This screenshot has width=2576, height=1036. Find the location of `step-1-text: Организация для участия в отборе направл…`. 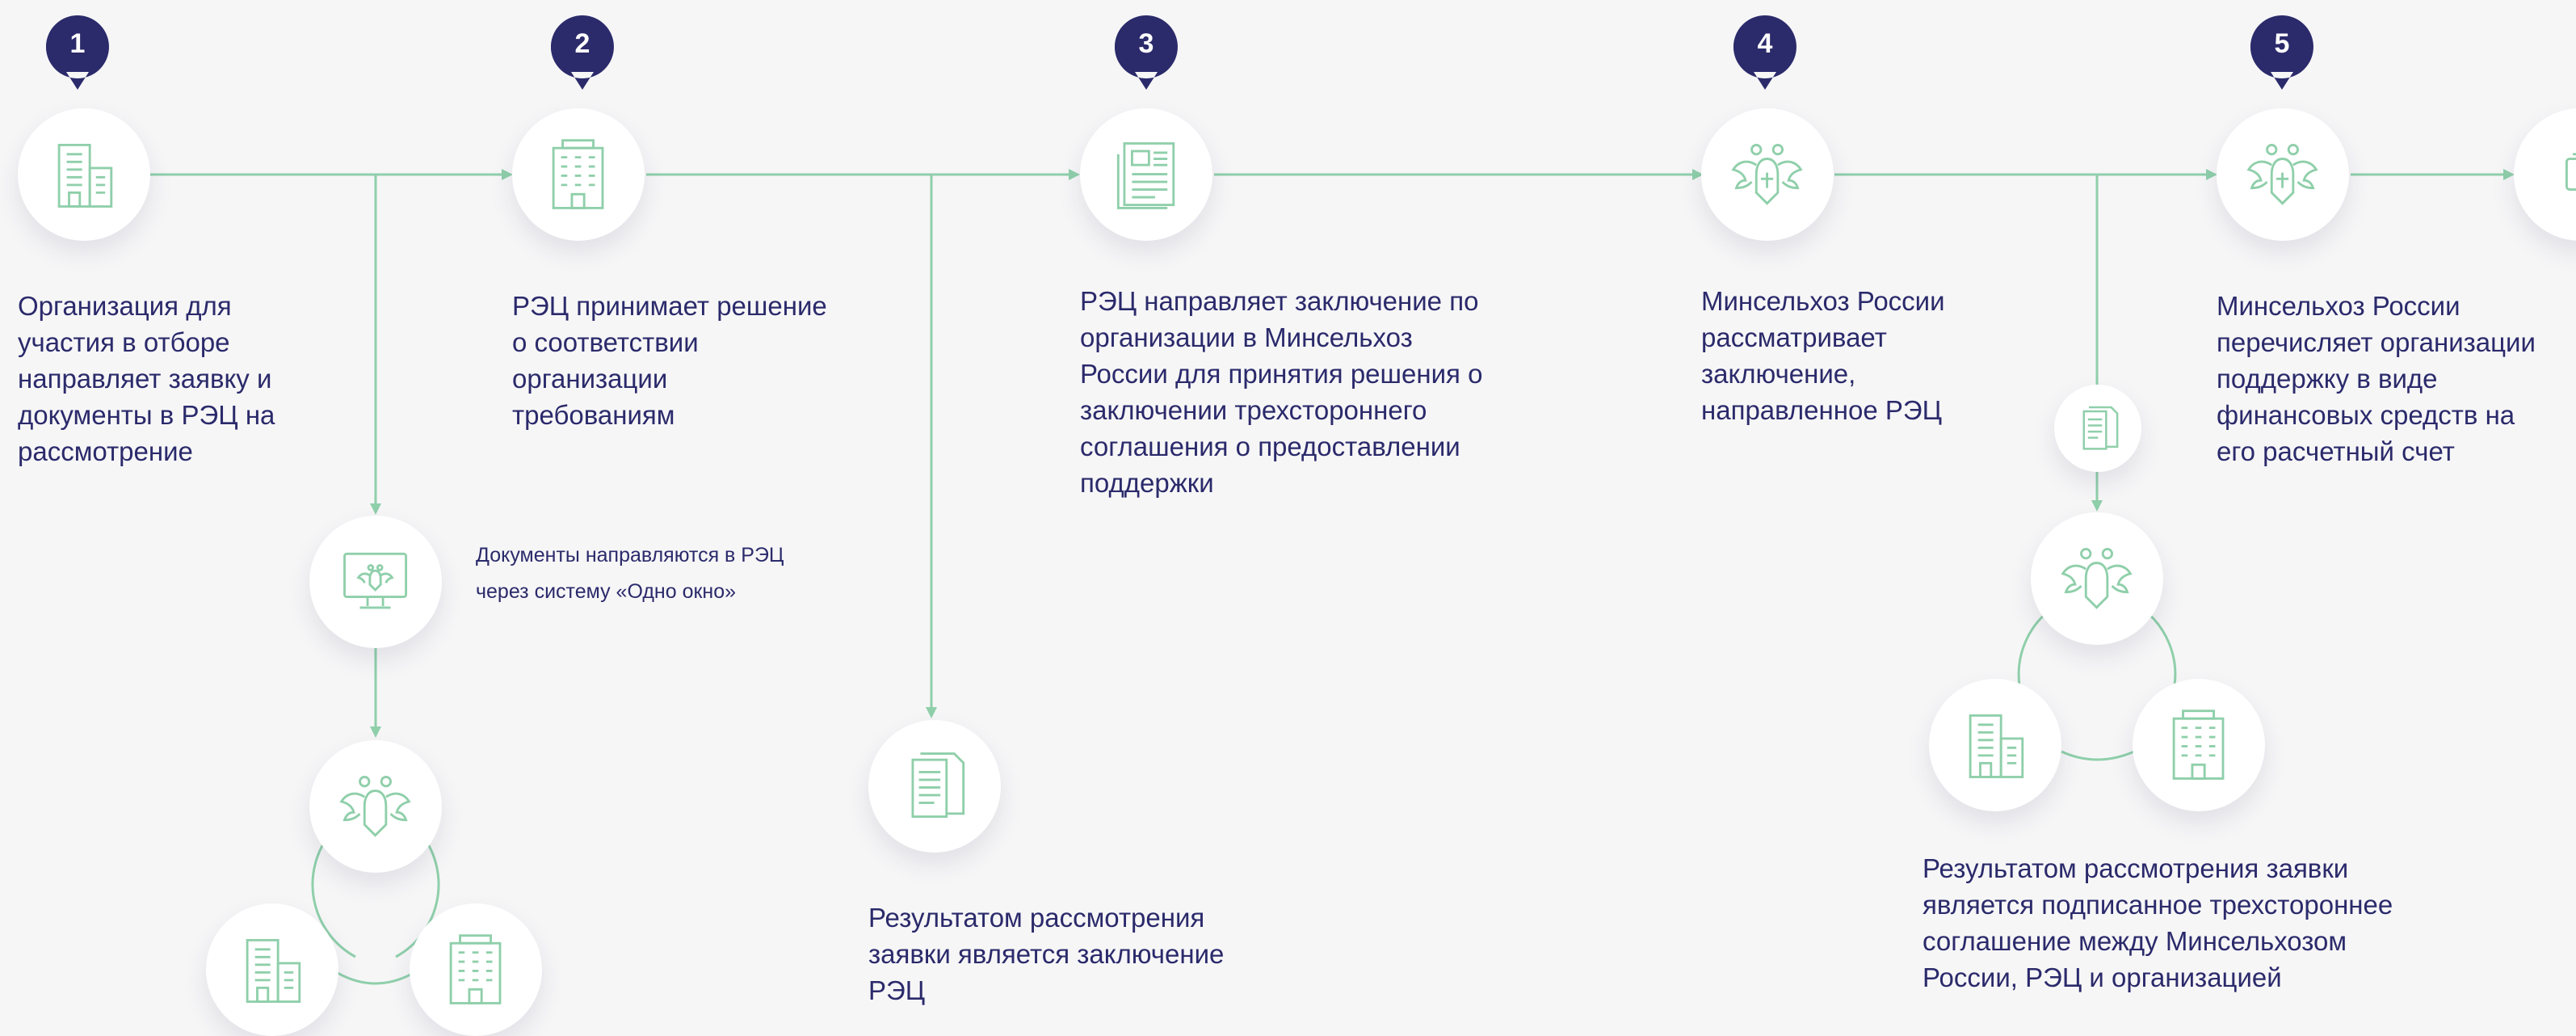

step-1-text: Организация для участия в отборе направл… is located at coordinates (146, 379).